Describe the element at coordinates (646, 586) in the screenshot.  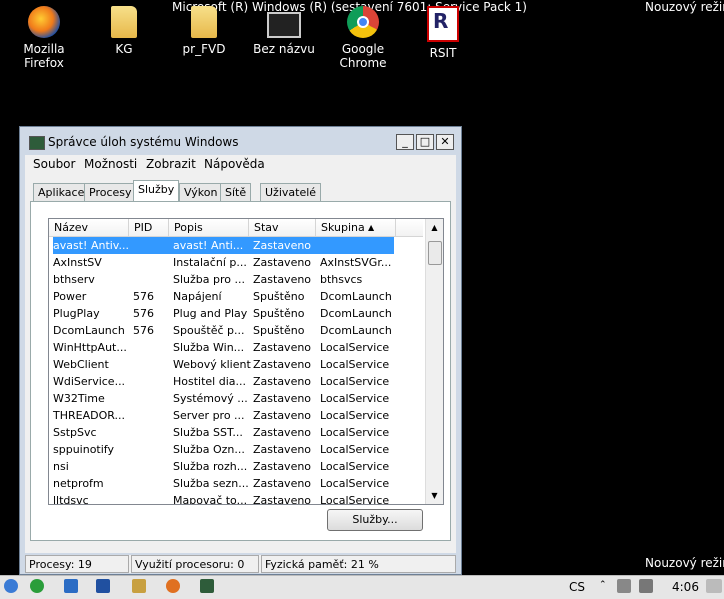
I see `volume-icon` at that location.